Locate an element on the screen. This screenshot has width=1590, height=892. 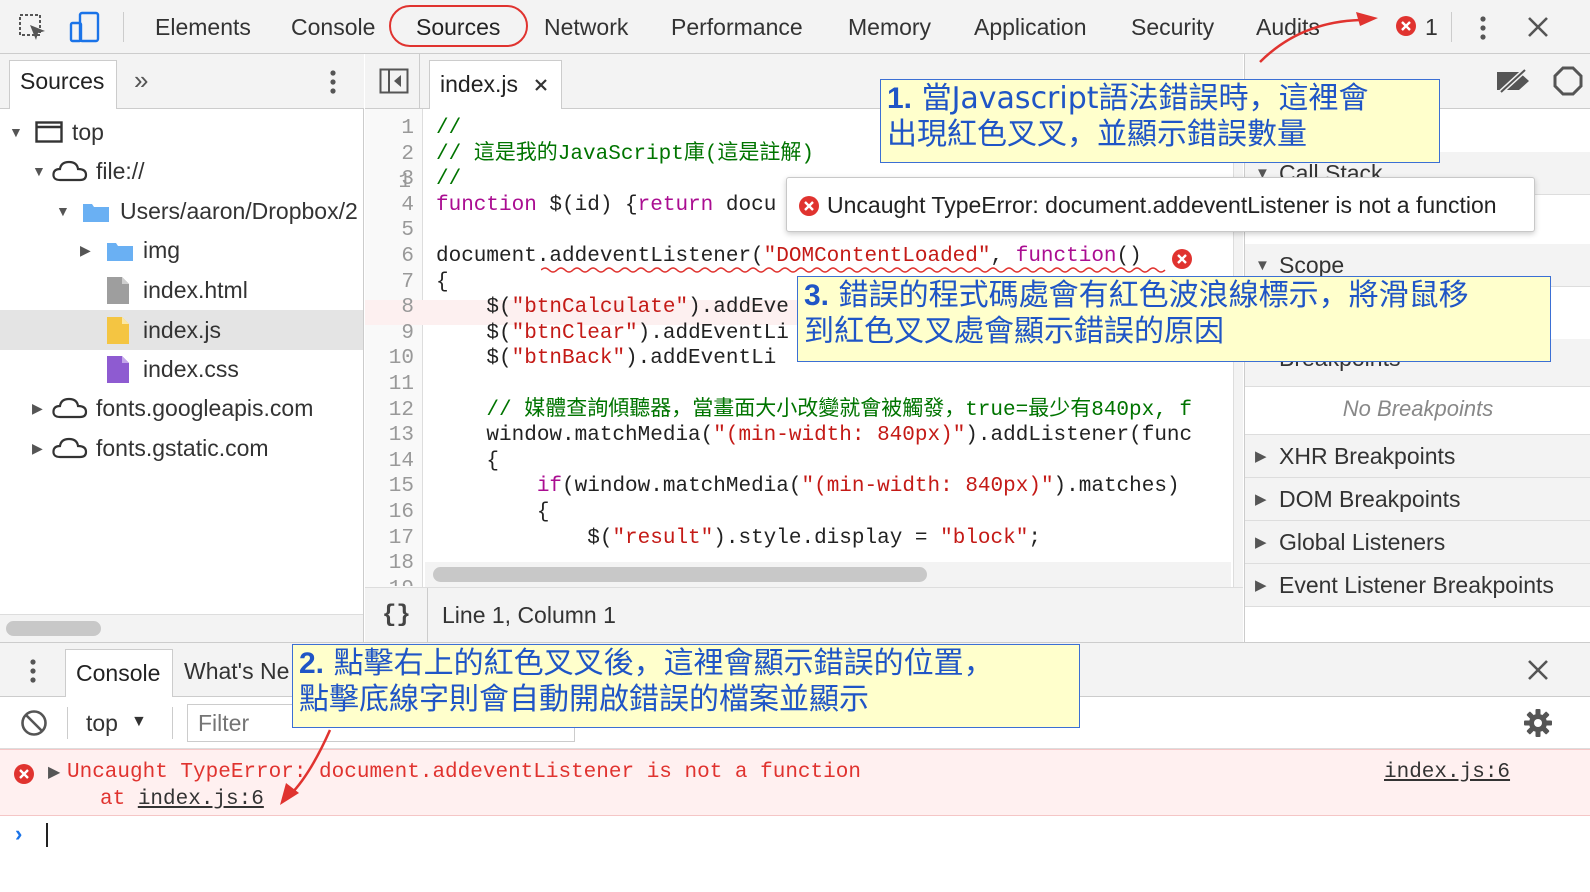
line-number: 5 is located at coordinates (407, 231).